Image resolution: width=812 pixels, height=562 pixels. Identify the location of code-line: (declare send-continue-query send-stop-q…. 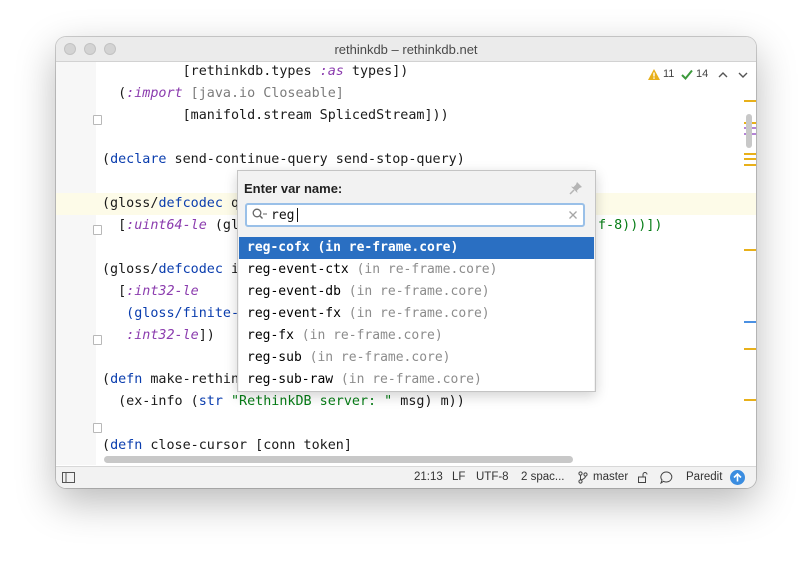
(283, 160).